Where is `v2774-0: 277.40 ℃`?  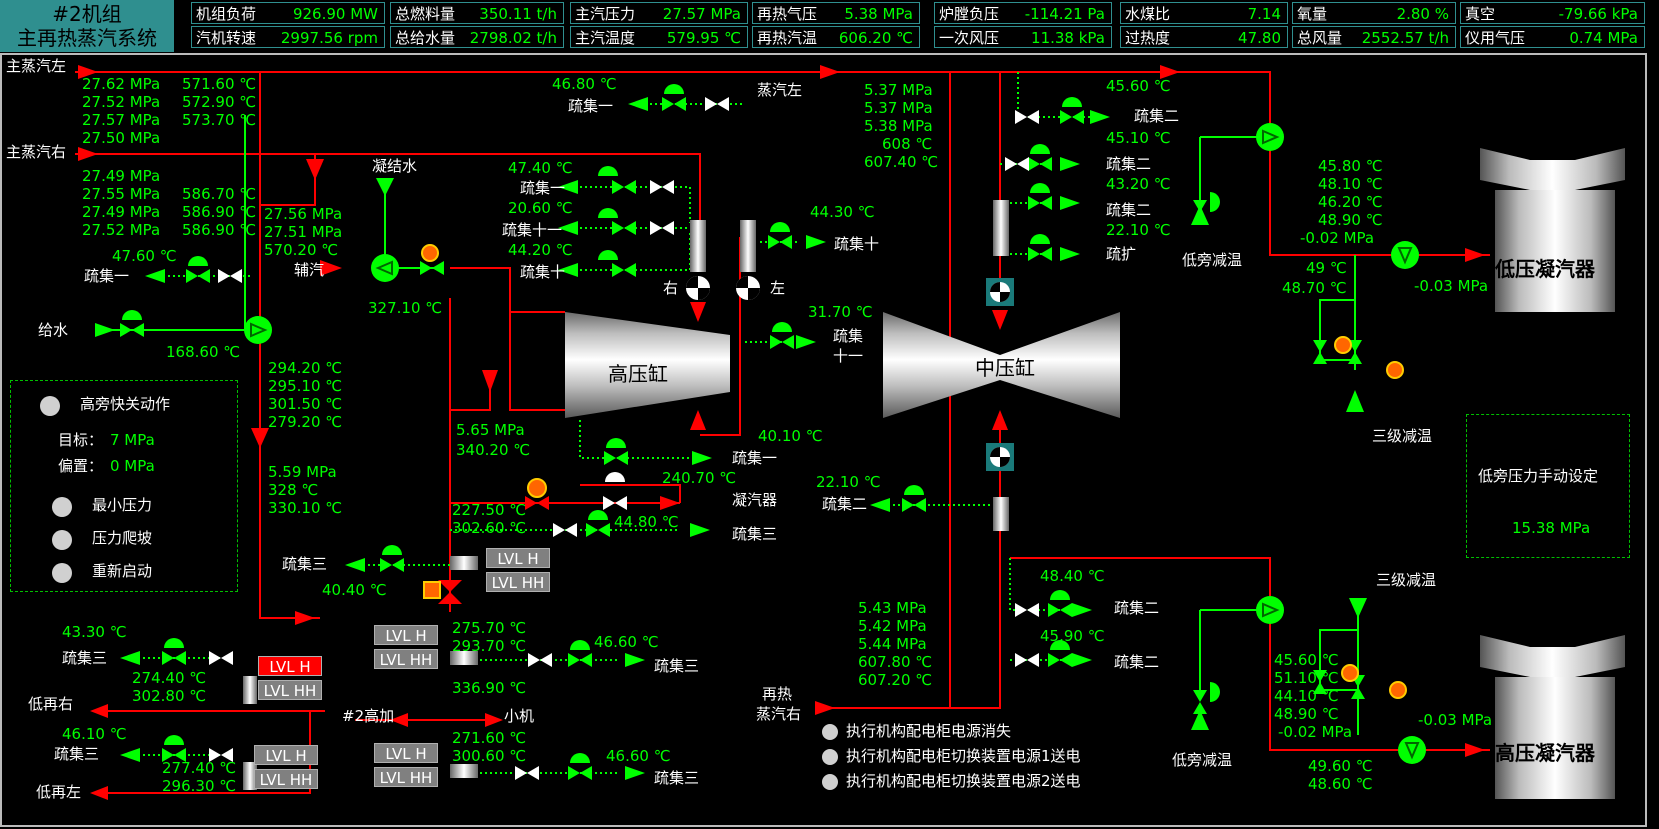
v2774-0: 277.40 ℃ is located at coordinates (199, 768).